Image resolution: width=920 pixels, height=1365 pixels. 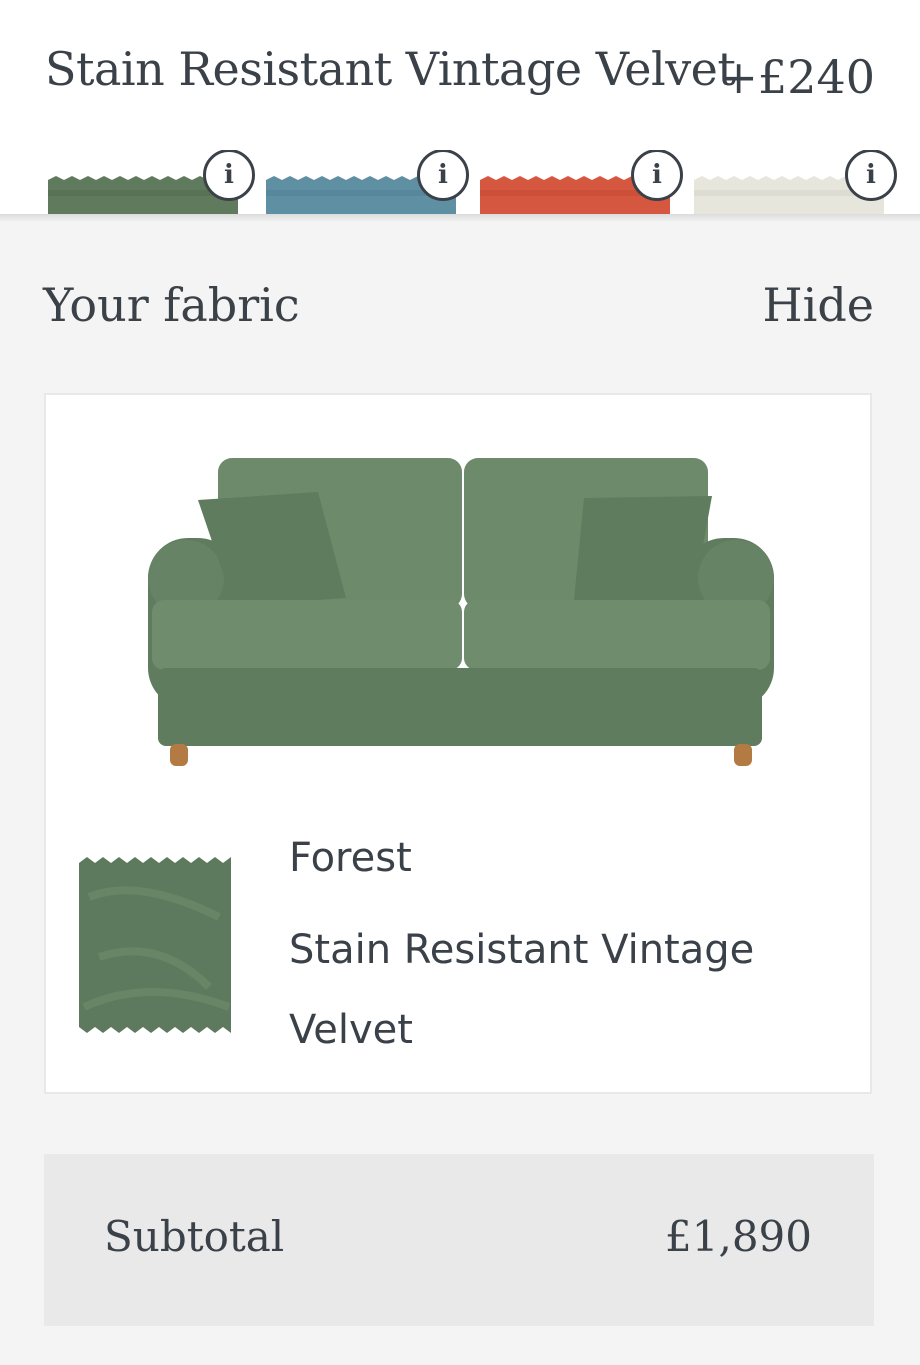 What do you see at coordinates (155, 945) in the screenshot?
I see `selected-swatch-image` at bounding box center [155, 945].